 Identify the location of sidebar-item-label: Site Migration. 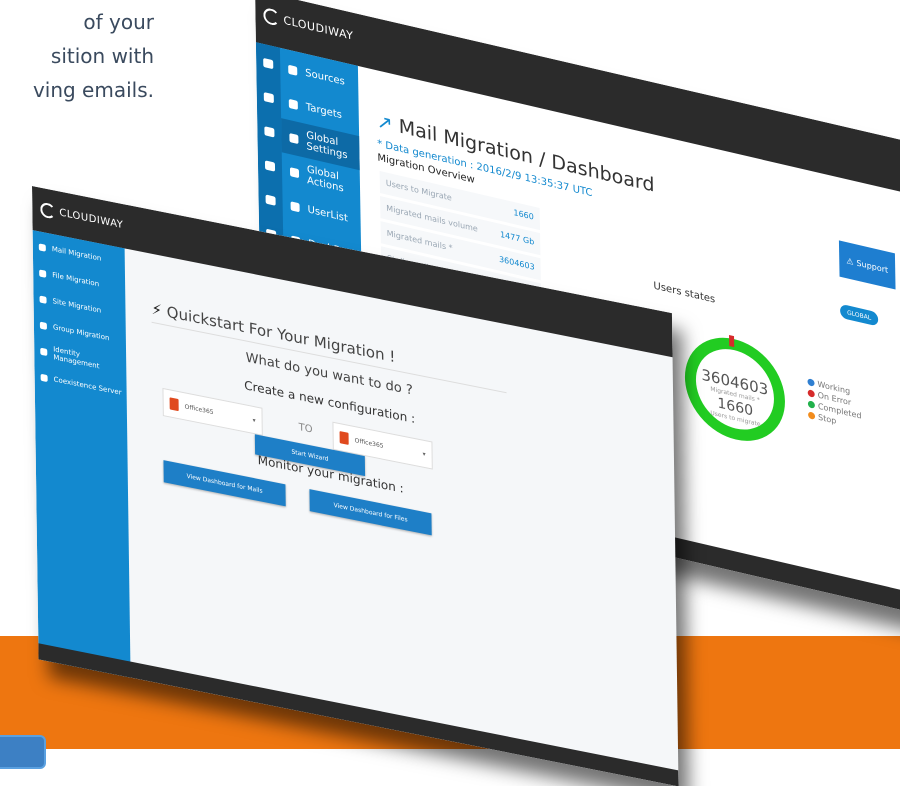
(77, 306).